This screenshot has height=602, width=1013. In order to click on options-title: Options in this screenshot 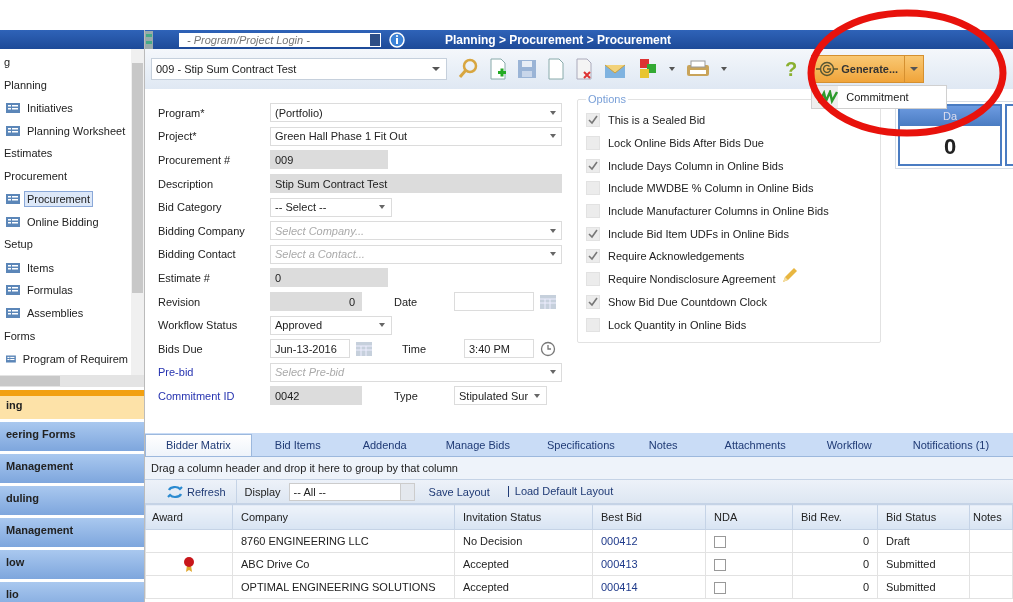, I will do `click(607, 99)`.